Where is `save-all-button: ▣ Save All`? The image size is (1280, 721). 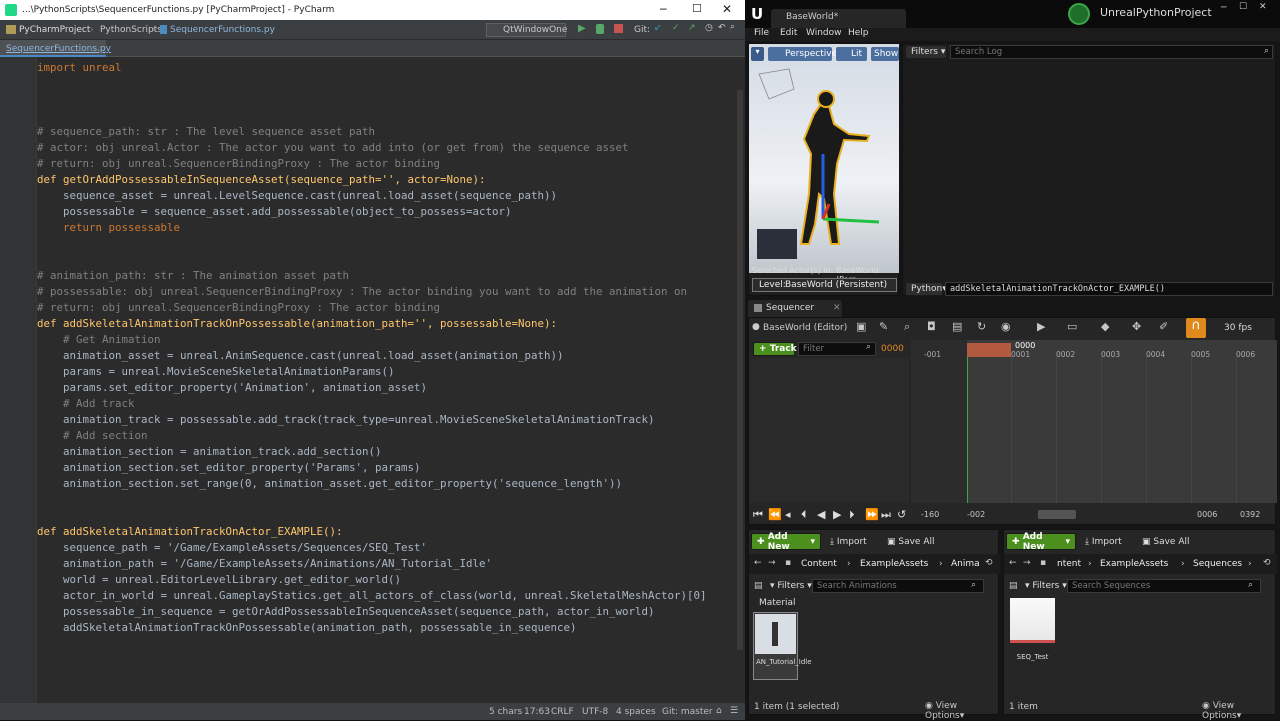 save-all-button: ▣ Save All is located at coordinates (1167, 541).